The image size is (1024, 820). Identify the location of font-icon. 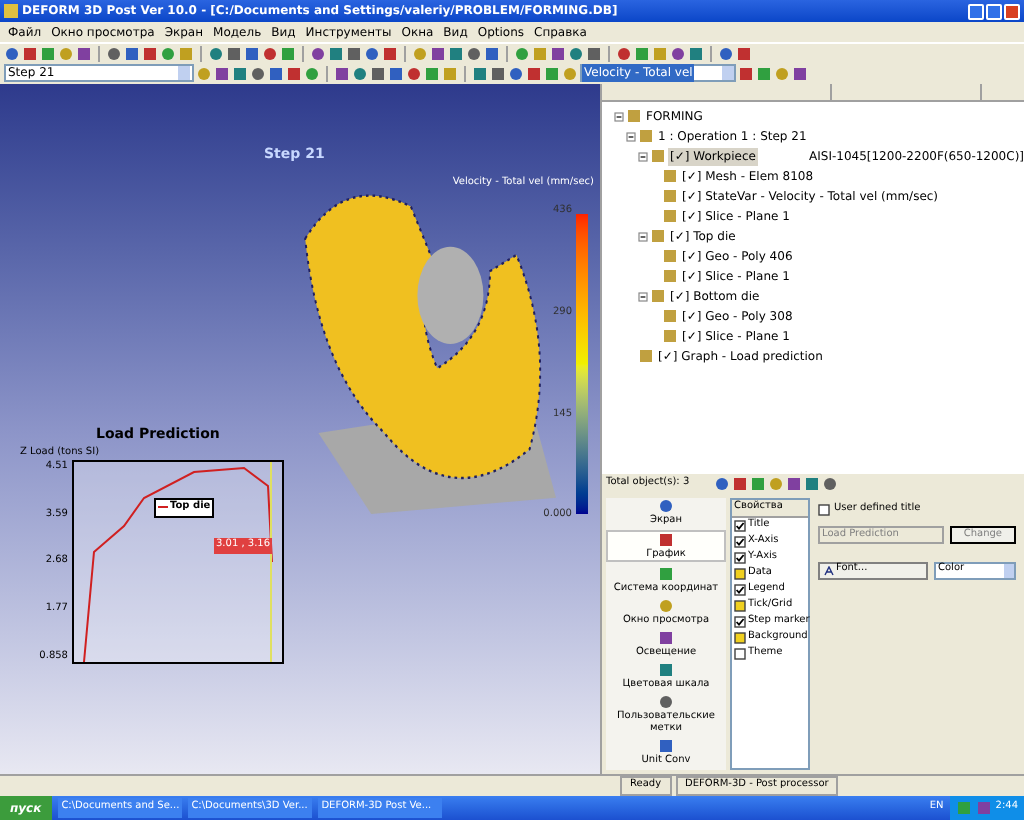
(829, 570).